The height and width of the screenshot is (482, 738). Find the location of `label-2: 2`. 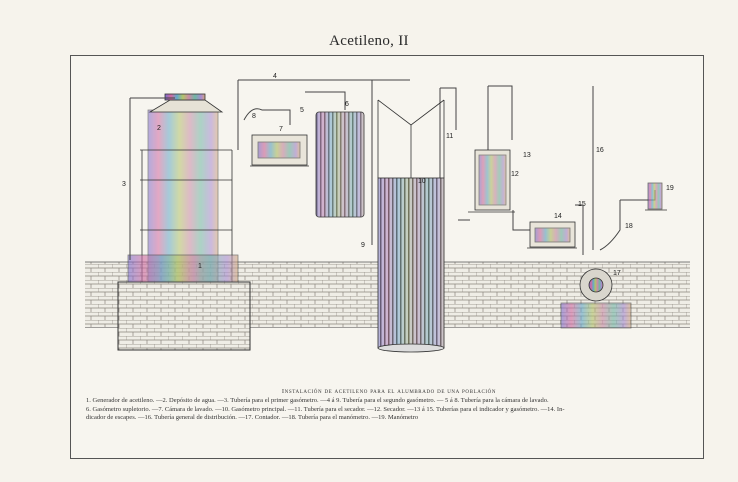

label-2: 2 is located at coordinates (159, 128).